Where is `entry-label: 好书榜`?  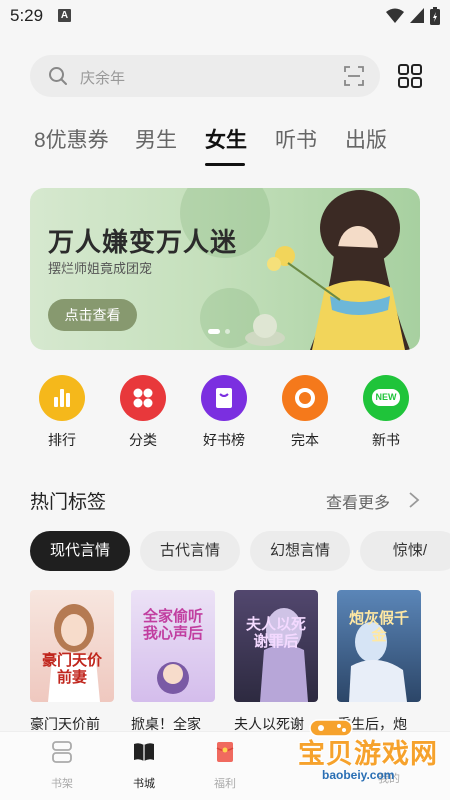 entry-label: 好书榜 is located at coordinates (224, 440).